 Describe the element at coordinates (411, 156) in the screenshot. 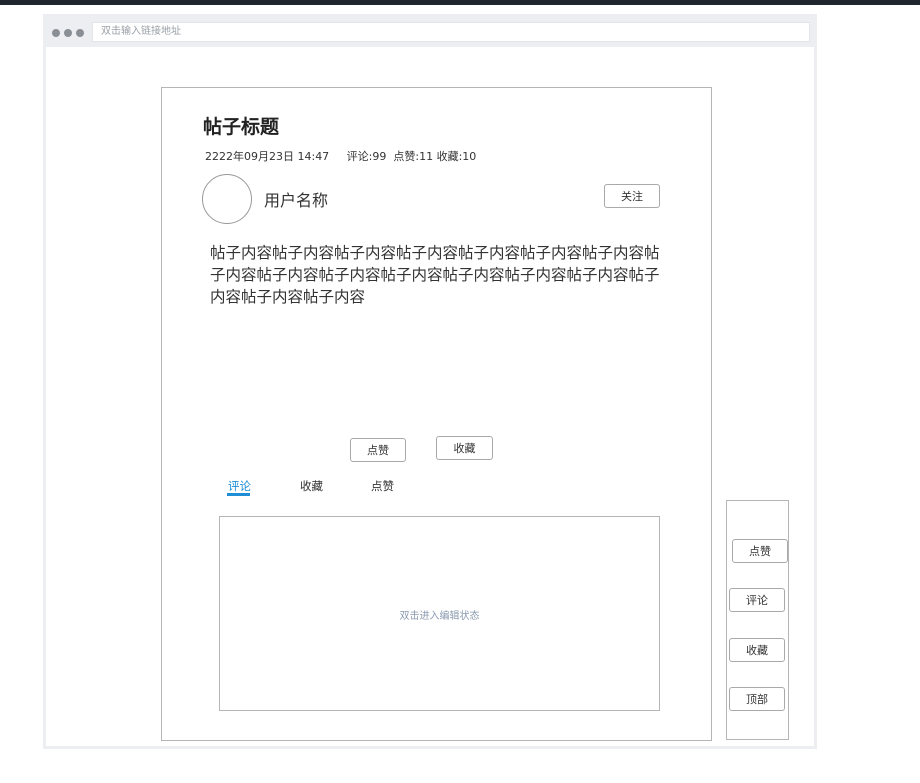

I see `post-stats: 评论:99 点赞:11 收藏:10` at that location.